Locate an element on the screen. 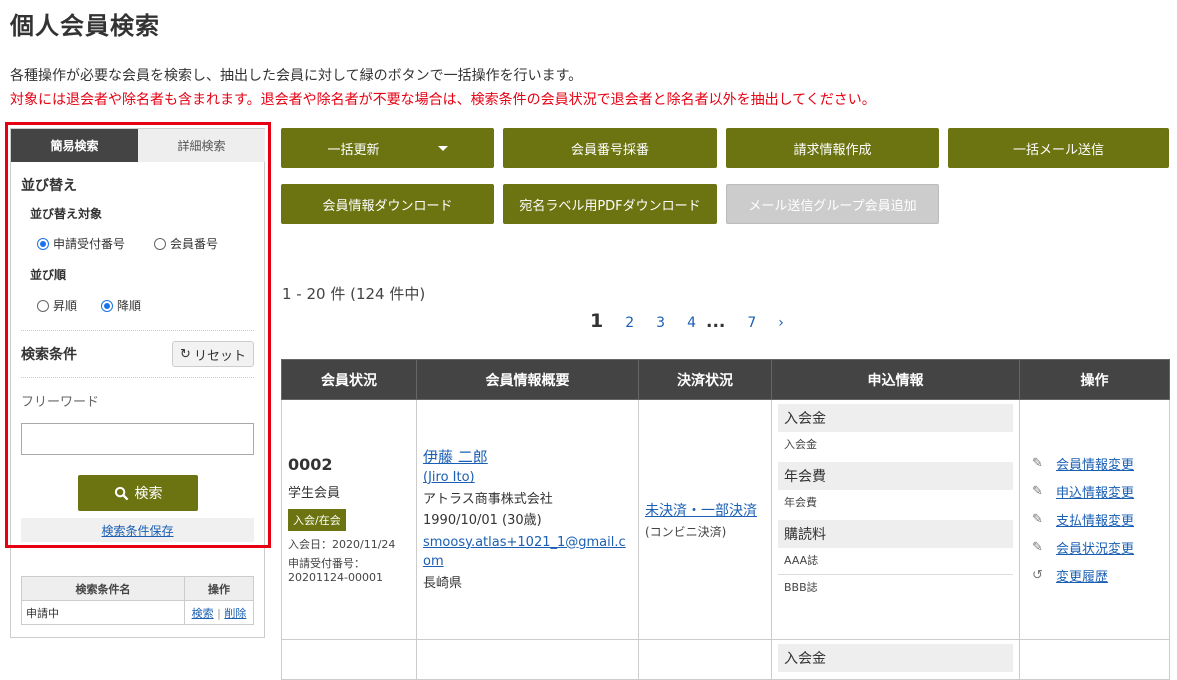 Image resolution: width=1177 pixels, height=680 pixels. add-mail-group-button: メール送信グループ会員追加 is located at coordinates (832, 204).